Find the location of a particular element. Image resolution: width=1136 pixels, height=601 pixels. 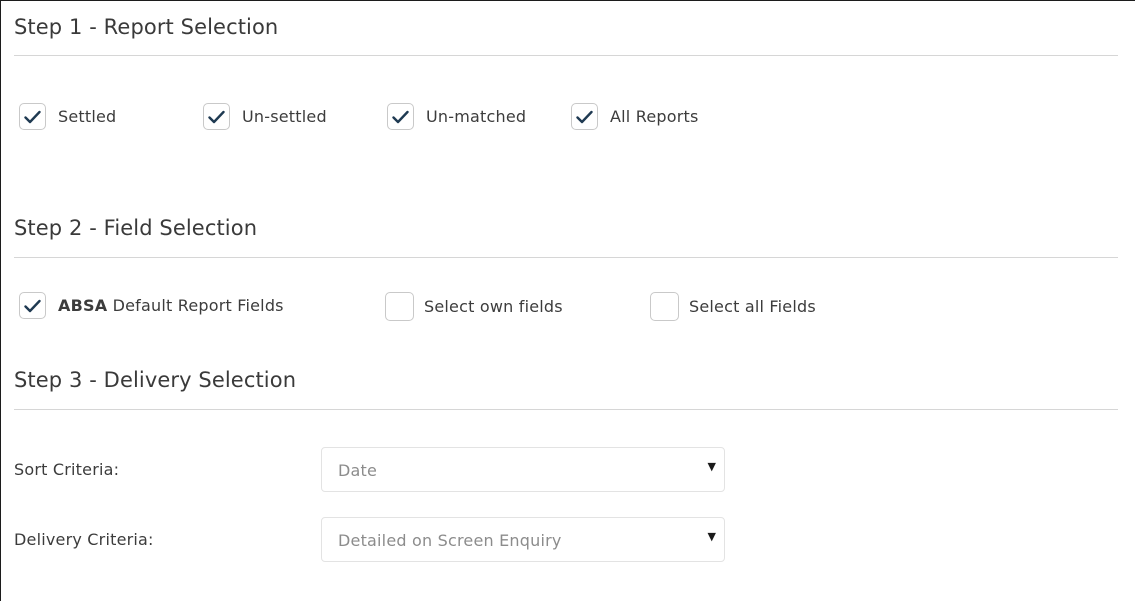

checkbox-unmatched-box is located at coordinates (400, 116).